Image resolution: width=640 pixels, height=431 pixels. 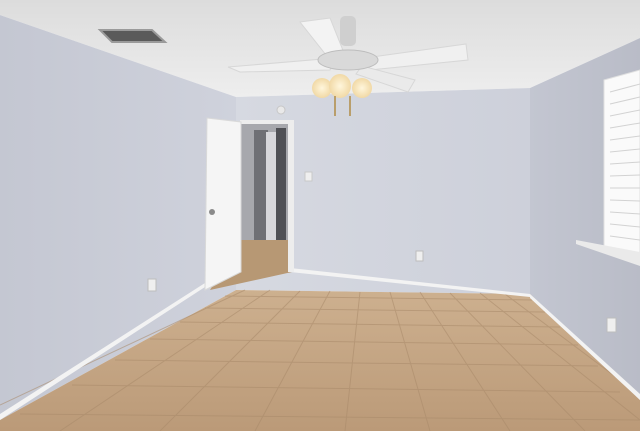 I want to click on door-knob, so click(x=212, y=212).